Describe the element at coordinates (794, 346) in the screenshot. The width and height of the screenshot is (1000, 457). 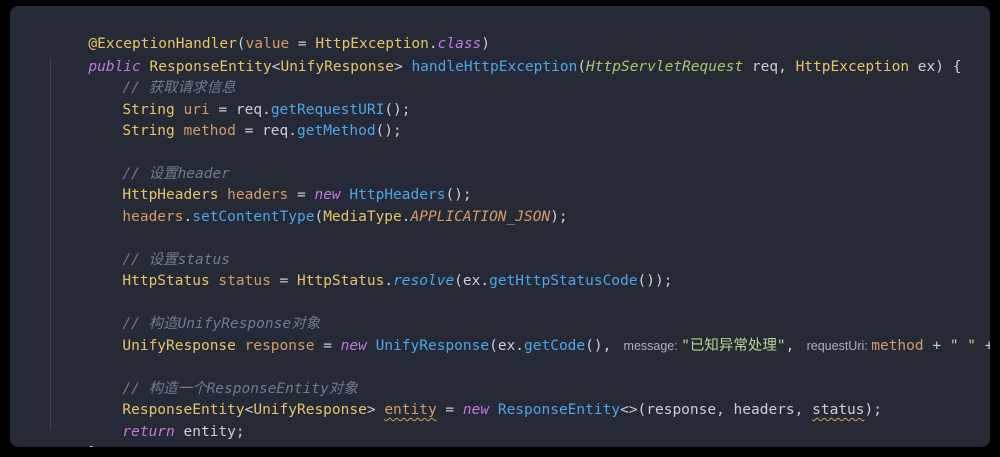
I see `punct: ,` at that location.